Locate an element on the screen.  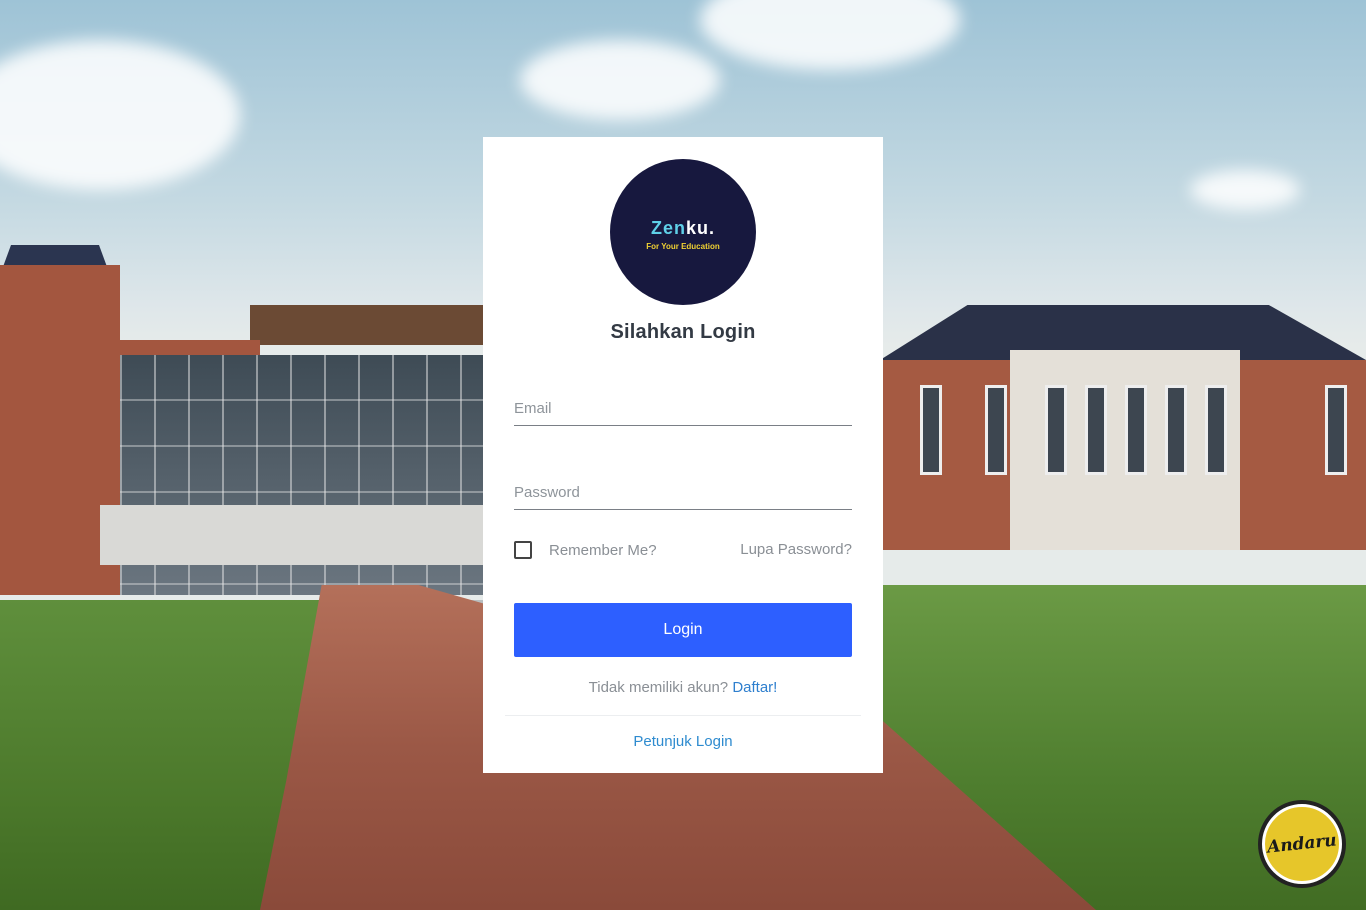
password-input is located at coordinates (683, 493).